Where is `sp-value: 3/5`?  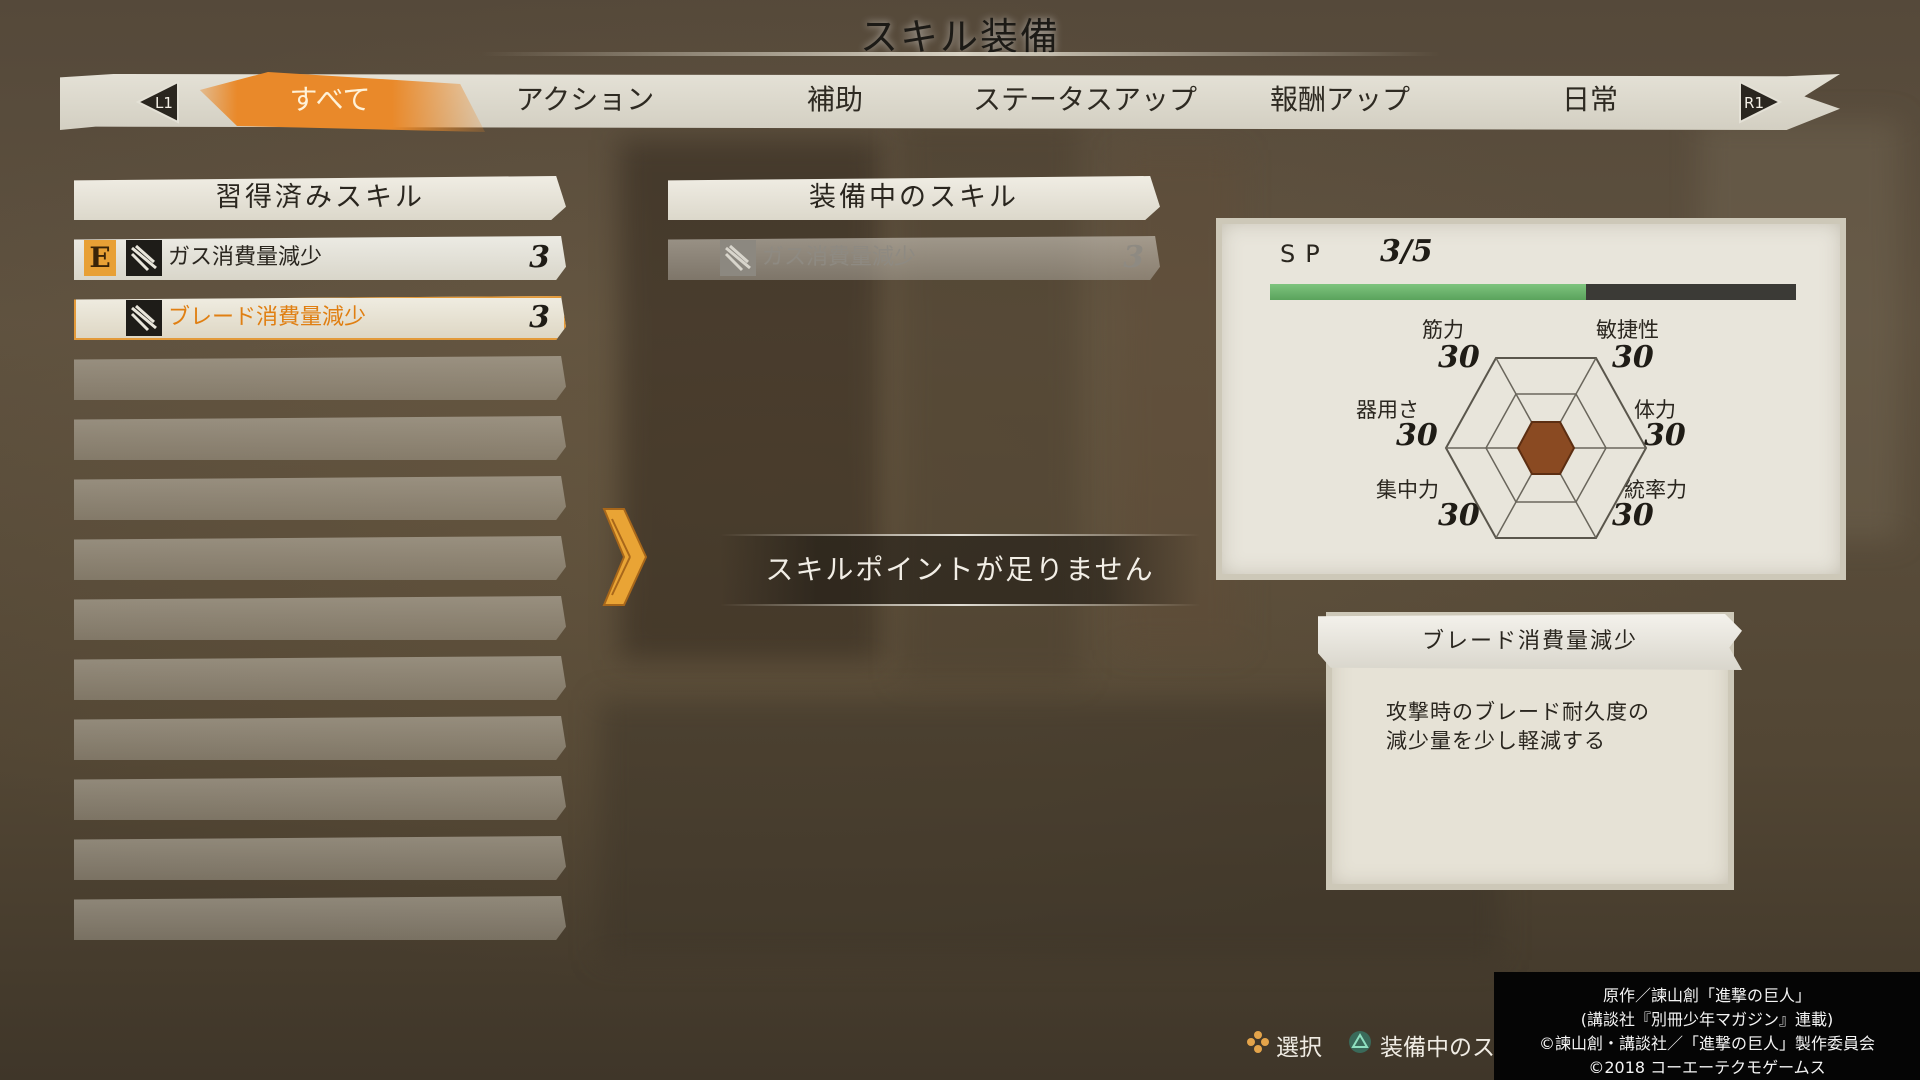 sp-value: 3/5 is located at coordinates (1406, 251).